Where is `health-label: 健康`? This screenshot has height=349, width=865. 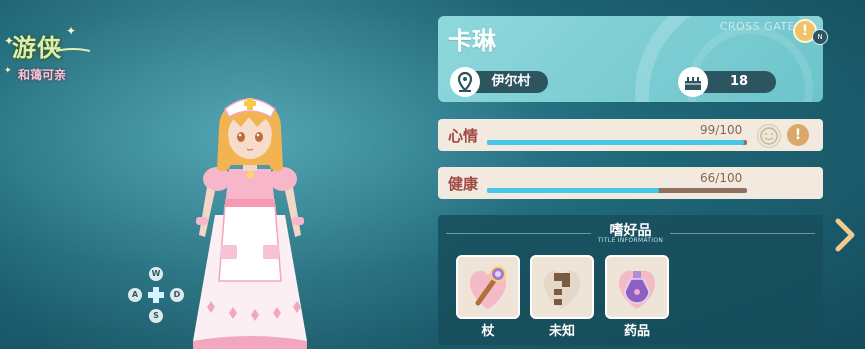 health-label: 健康 is located at coordinates (463, 184).